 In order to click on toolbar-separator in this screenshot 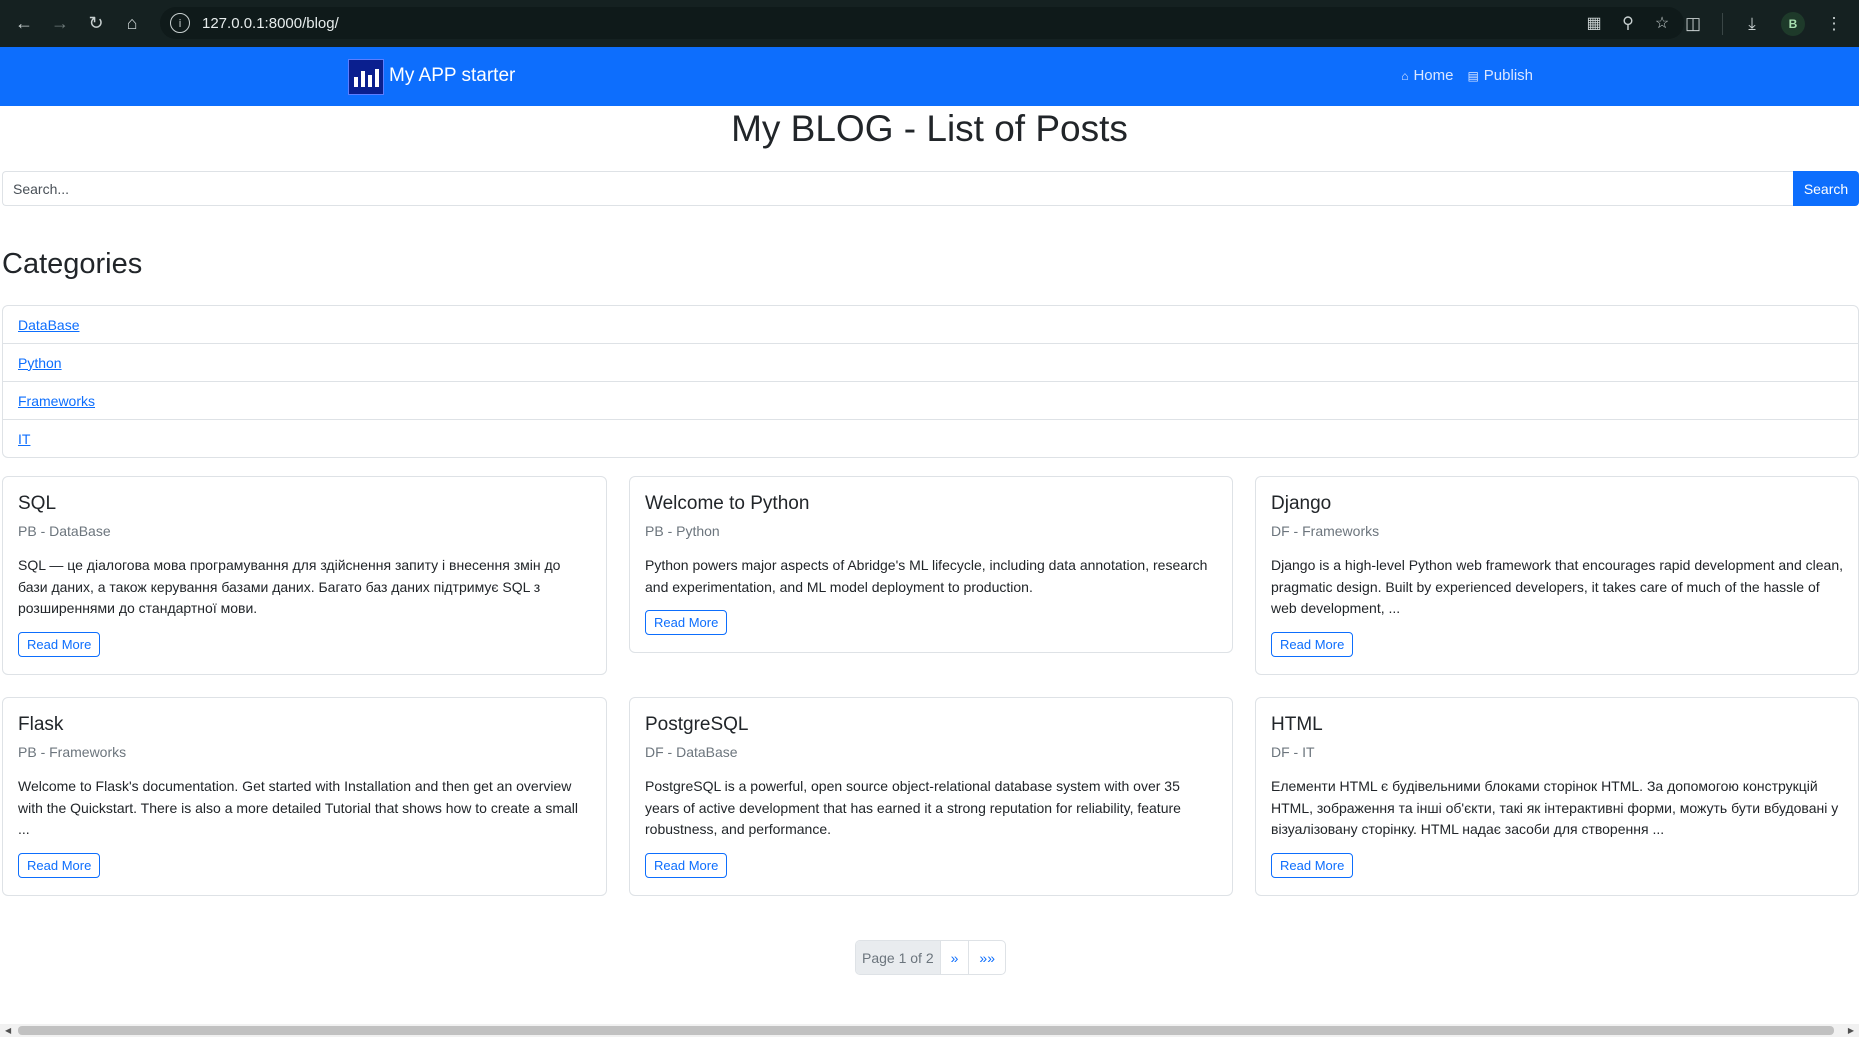, I will do `click(1722, 23)`.